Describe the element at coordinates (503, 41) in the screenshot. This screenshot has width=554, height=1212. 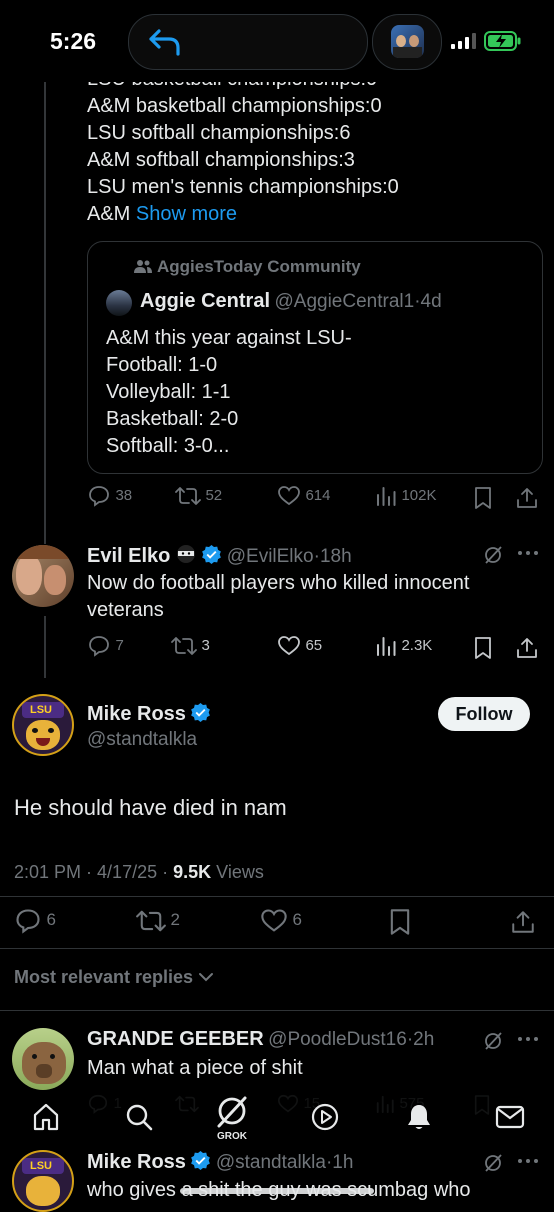
I see `battery-charging-icon` at that location.